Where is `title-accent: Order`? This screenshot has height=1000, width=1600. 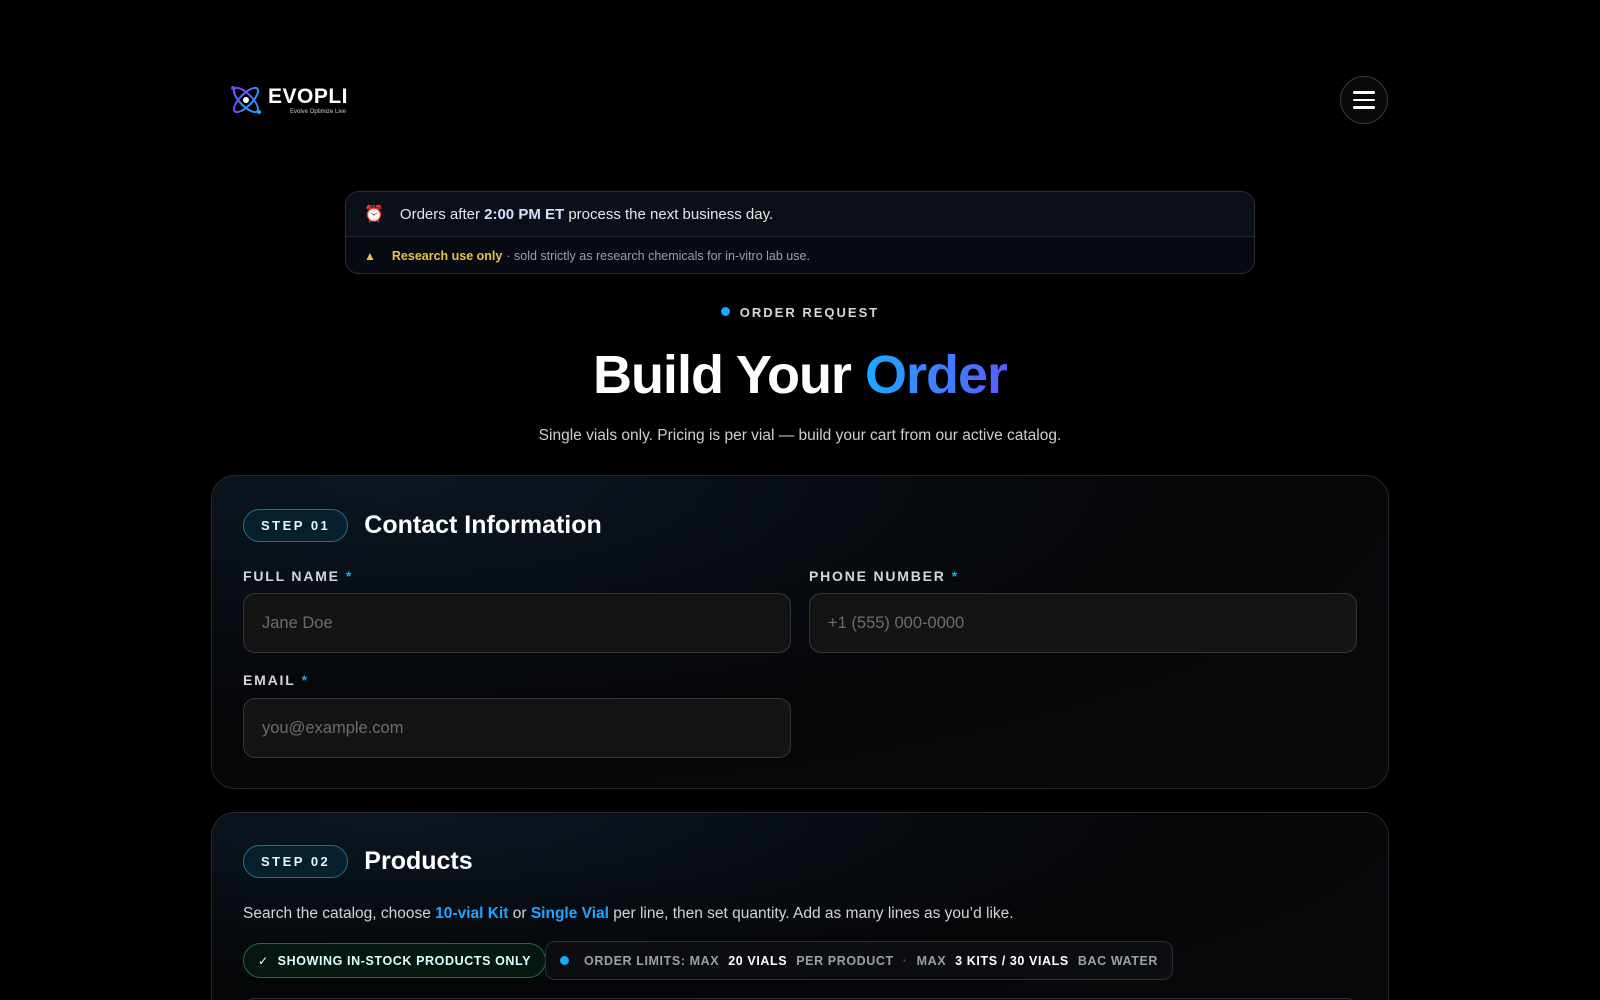 title-accent: Order is located at coordinates (936, 375).